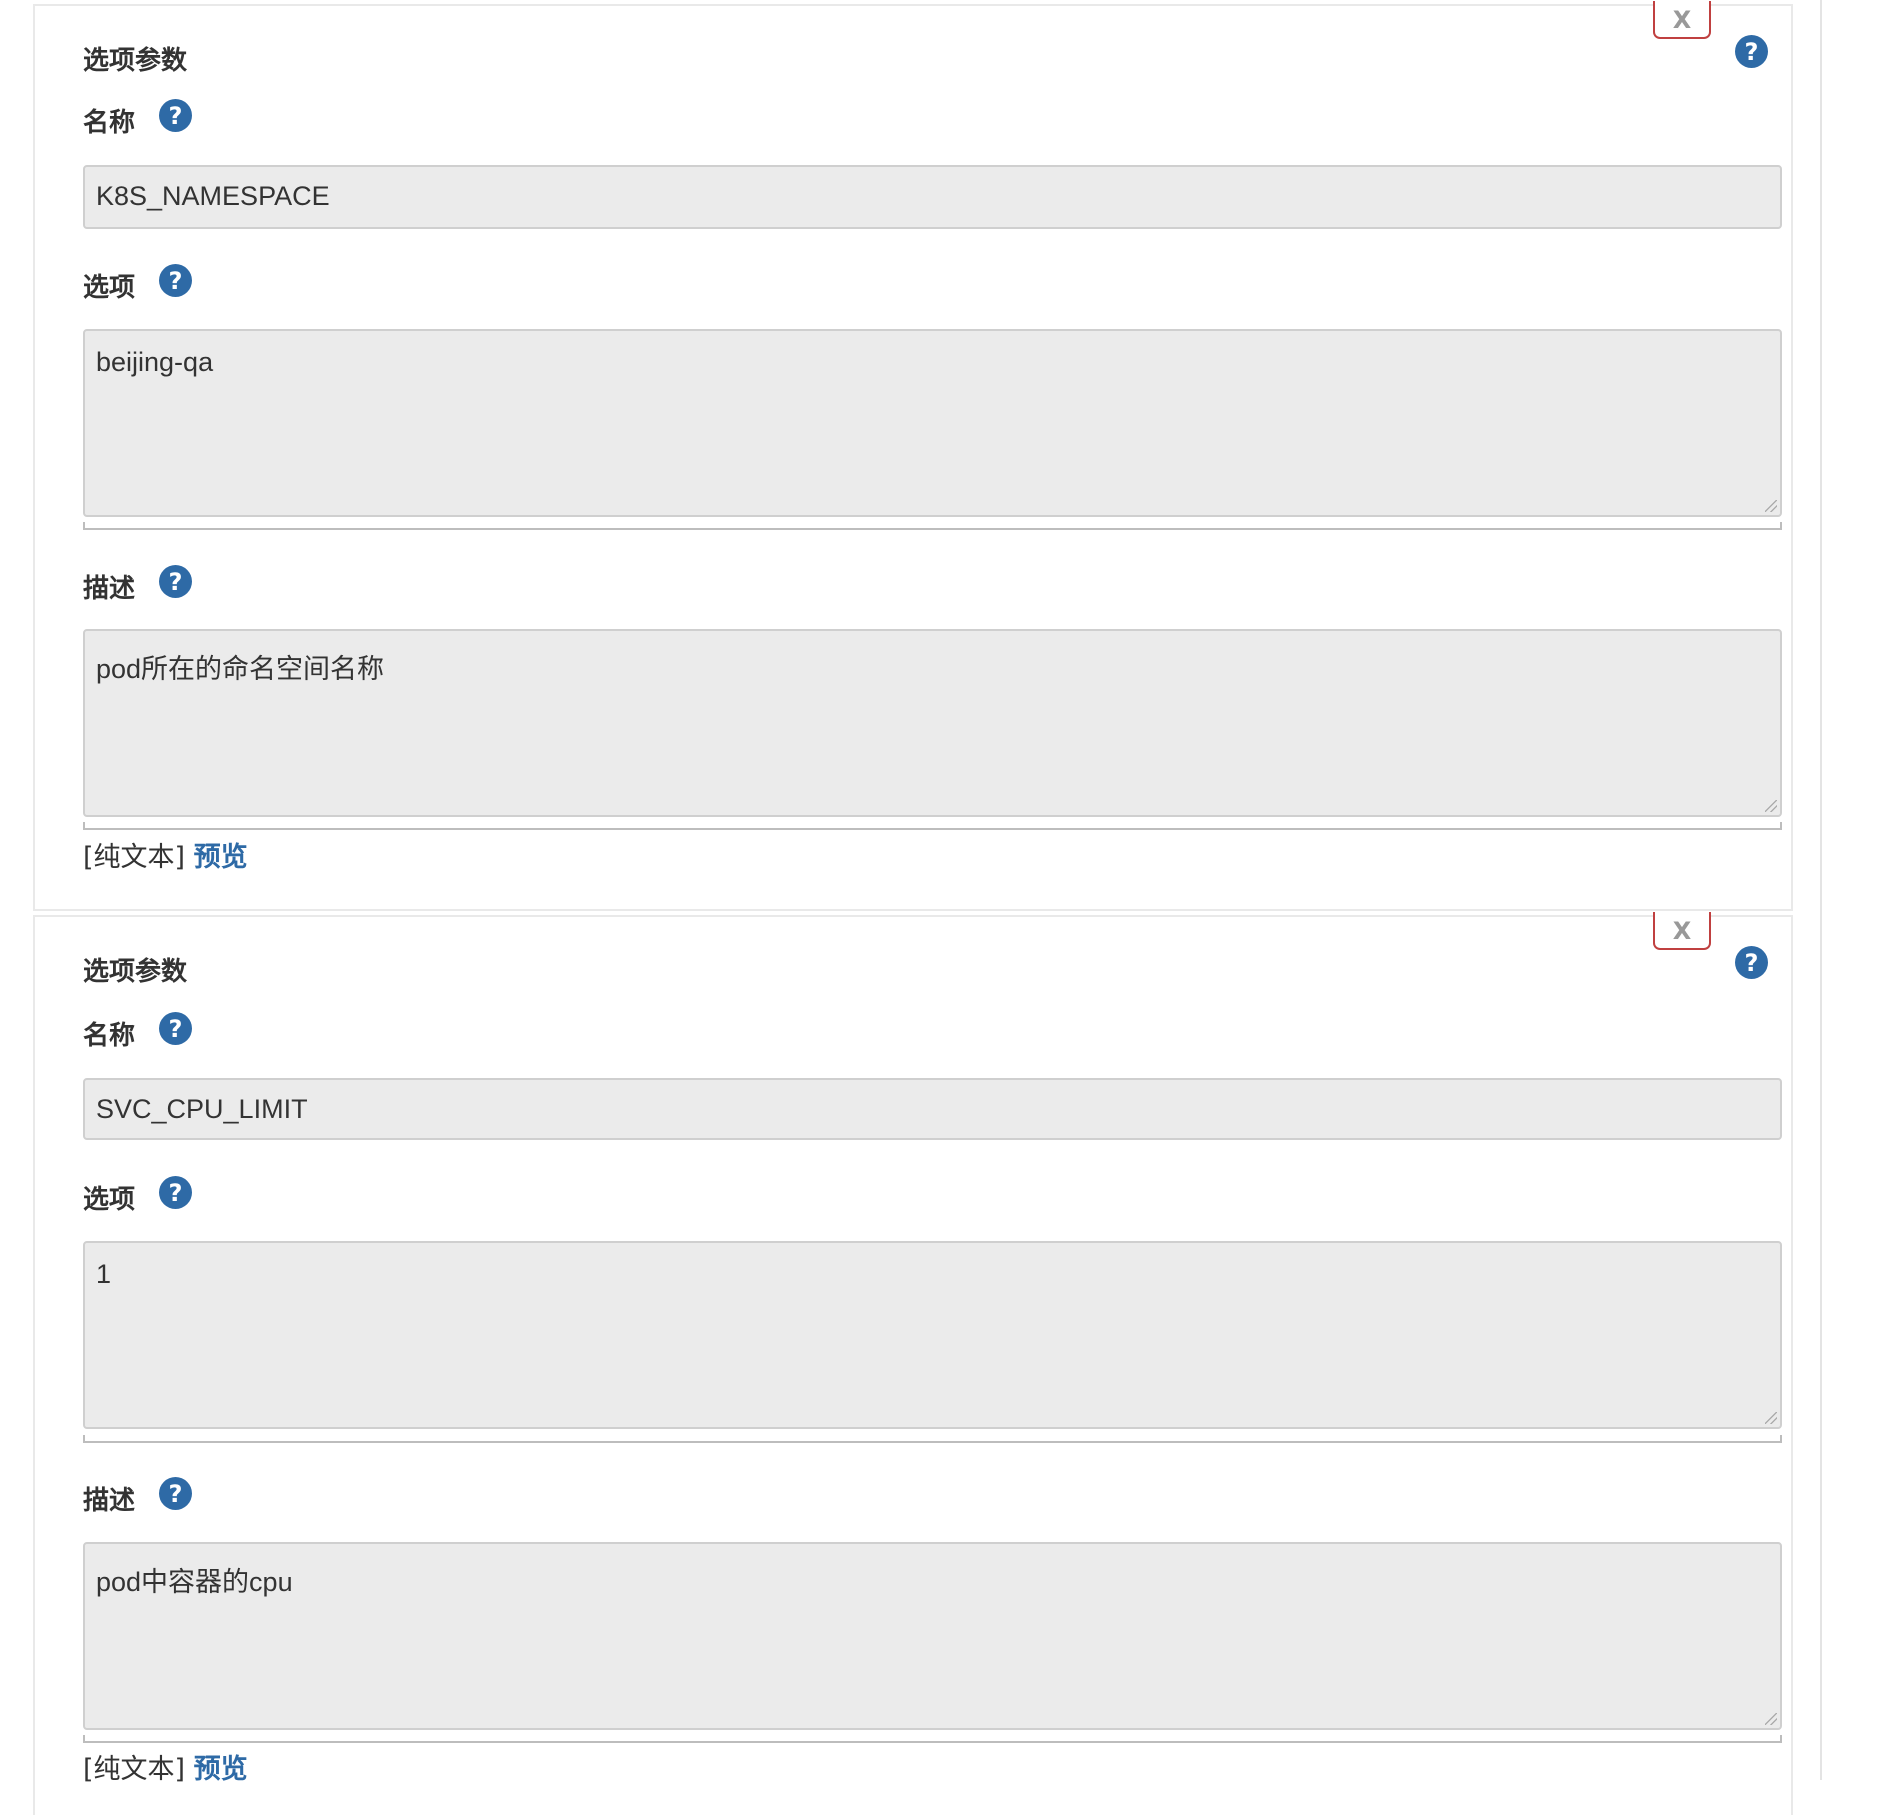 The height and width of the screenshot is (1815, 1904). I want to click on description-text: pod所在的命名空间名称, so click(240, 669).